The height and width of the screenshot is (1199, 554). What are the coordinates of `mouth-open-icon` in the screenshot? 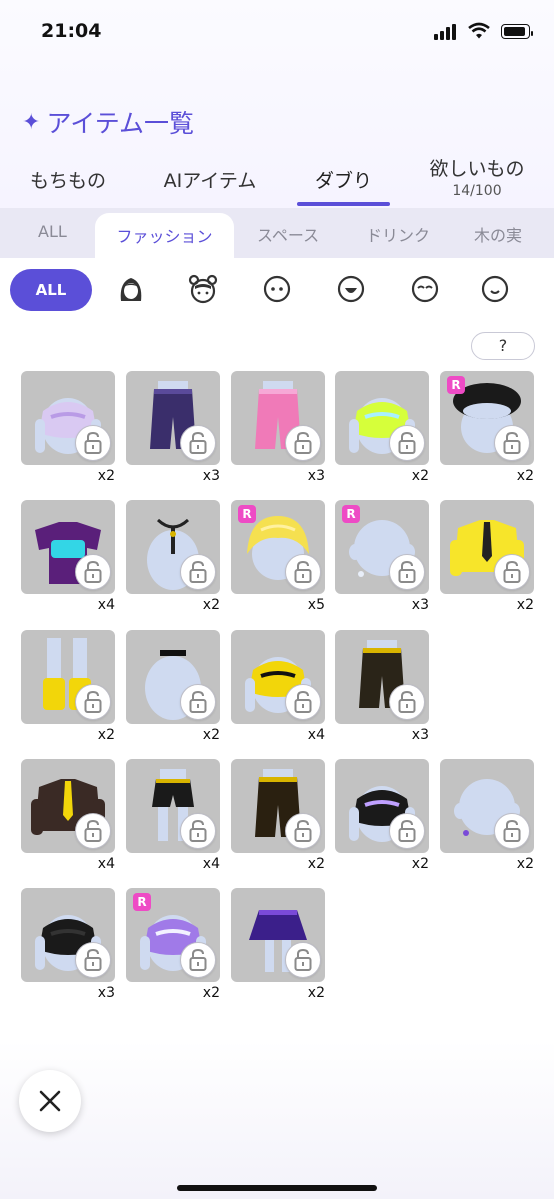 It's located at (351, 289).